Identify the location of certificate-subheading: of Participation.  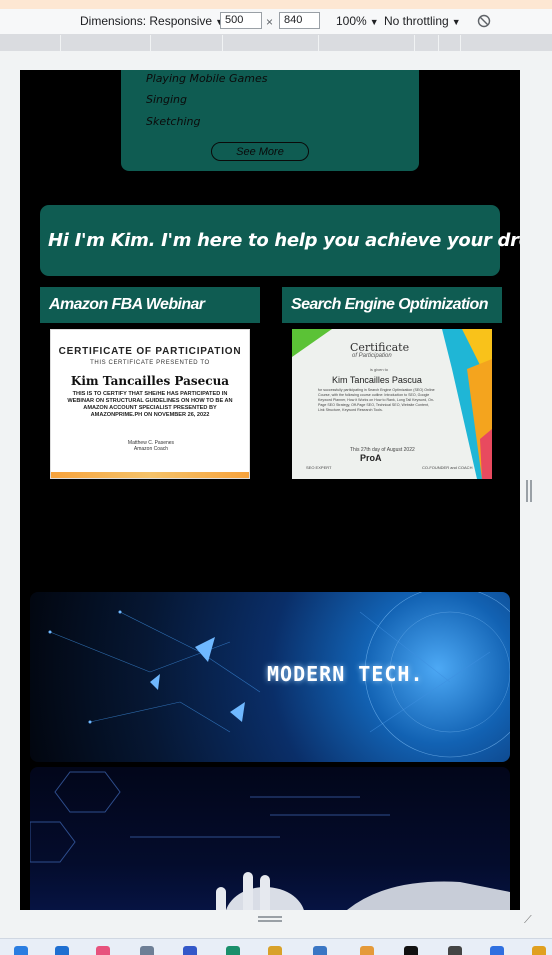
(372, 356).